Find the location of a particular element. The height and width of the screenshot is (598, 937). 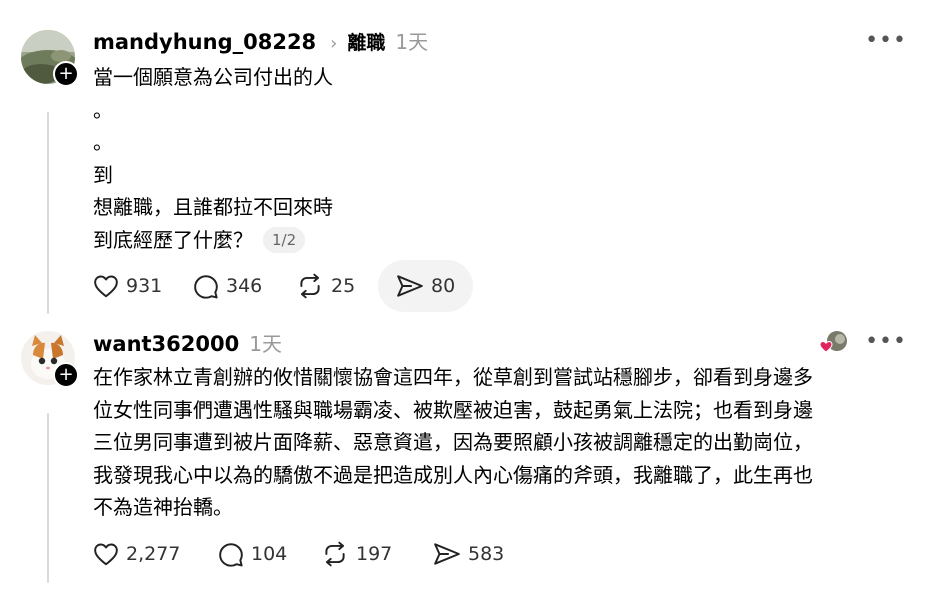

post-header: want362000 1天 is located at coordinates (187, 342).